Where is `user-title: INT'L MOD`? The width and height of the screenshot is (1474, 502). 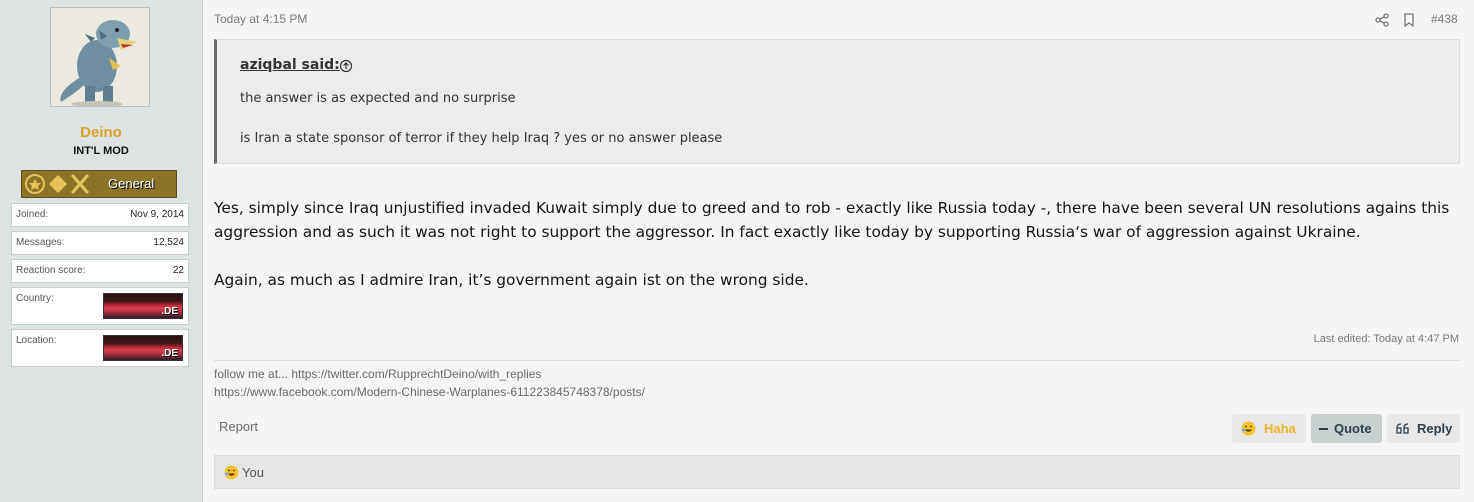 user-title: INT'L MOD is located at coordinates (101, 151).